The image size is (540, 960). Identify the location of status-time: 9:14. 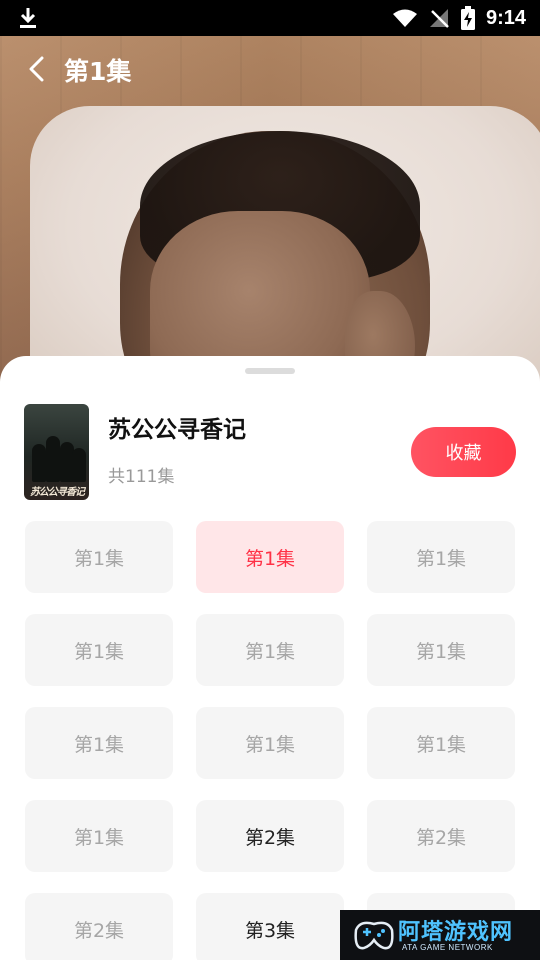
(505, 17).